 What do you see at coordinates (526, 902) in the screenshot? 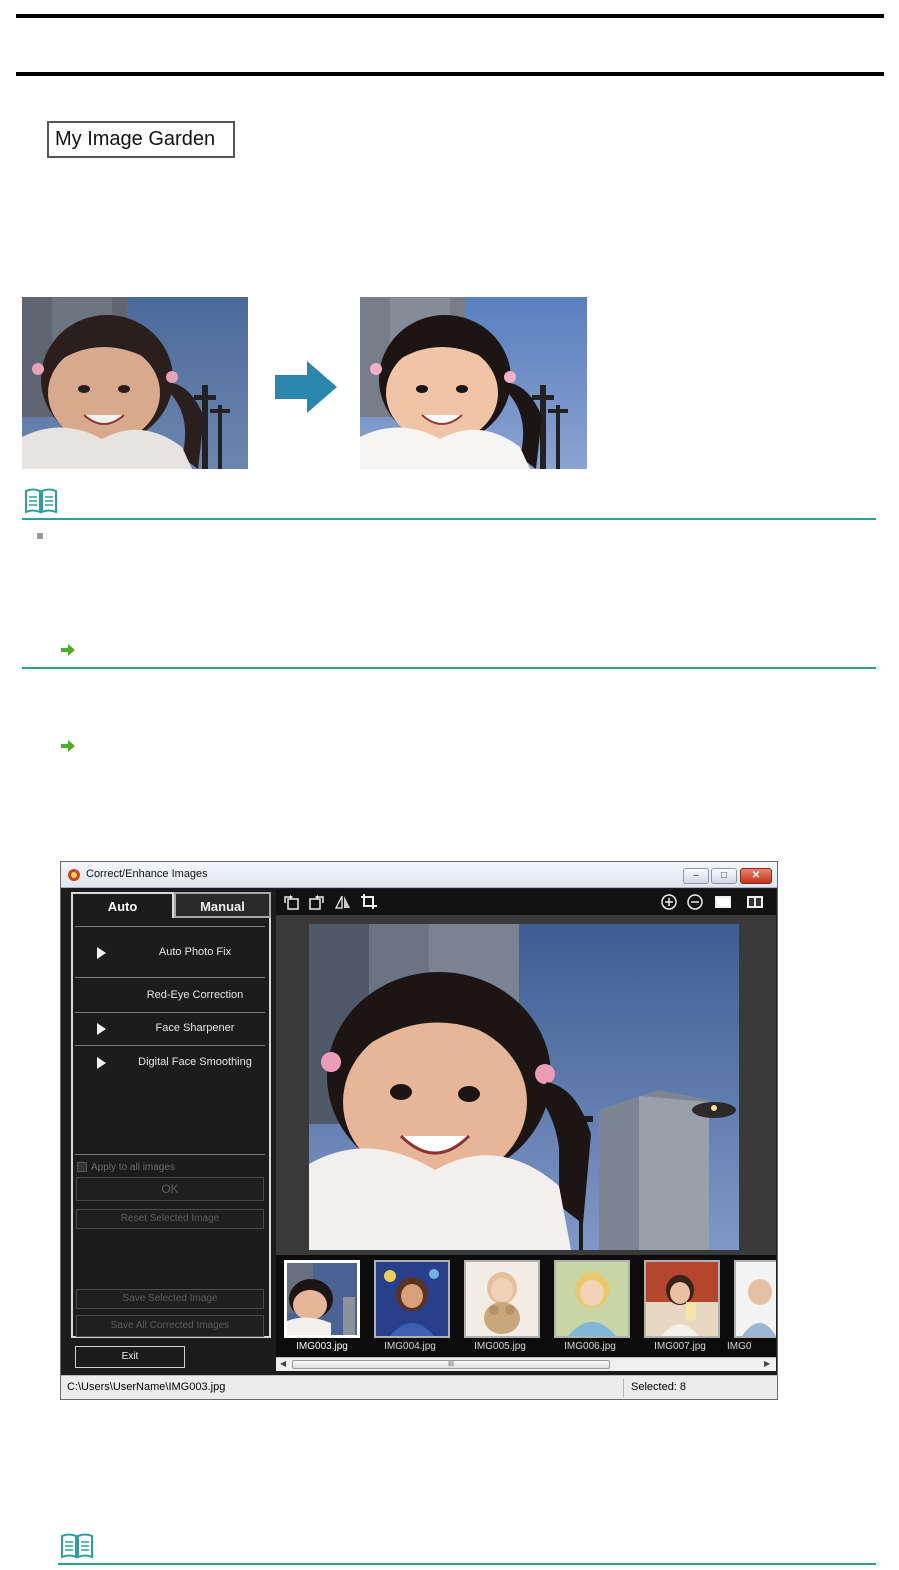
I see `preview-toolbar` at bounding box center [526, 902].